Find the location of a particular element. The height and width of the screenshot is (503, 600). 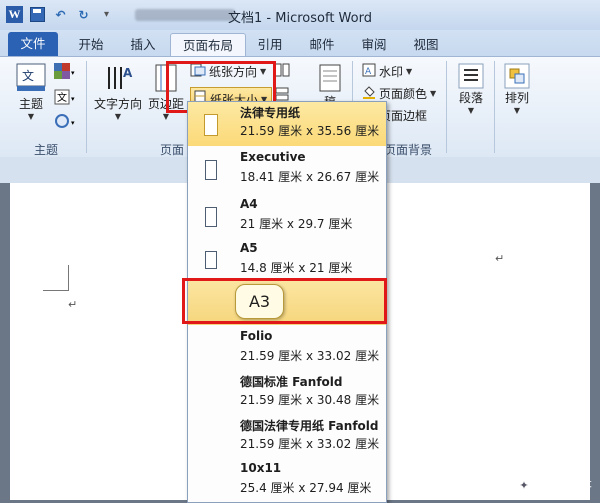

tab-insert: 插入 is located at coordinates (143, 44).